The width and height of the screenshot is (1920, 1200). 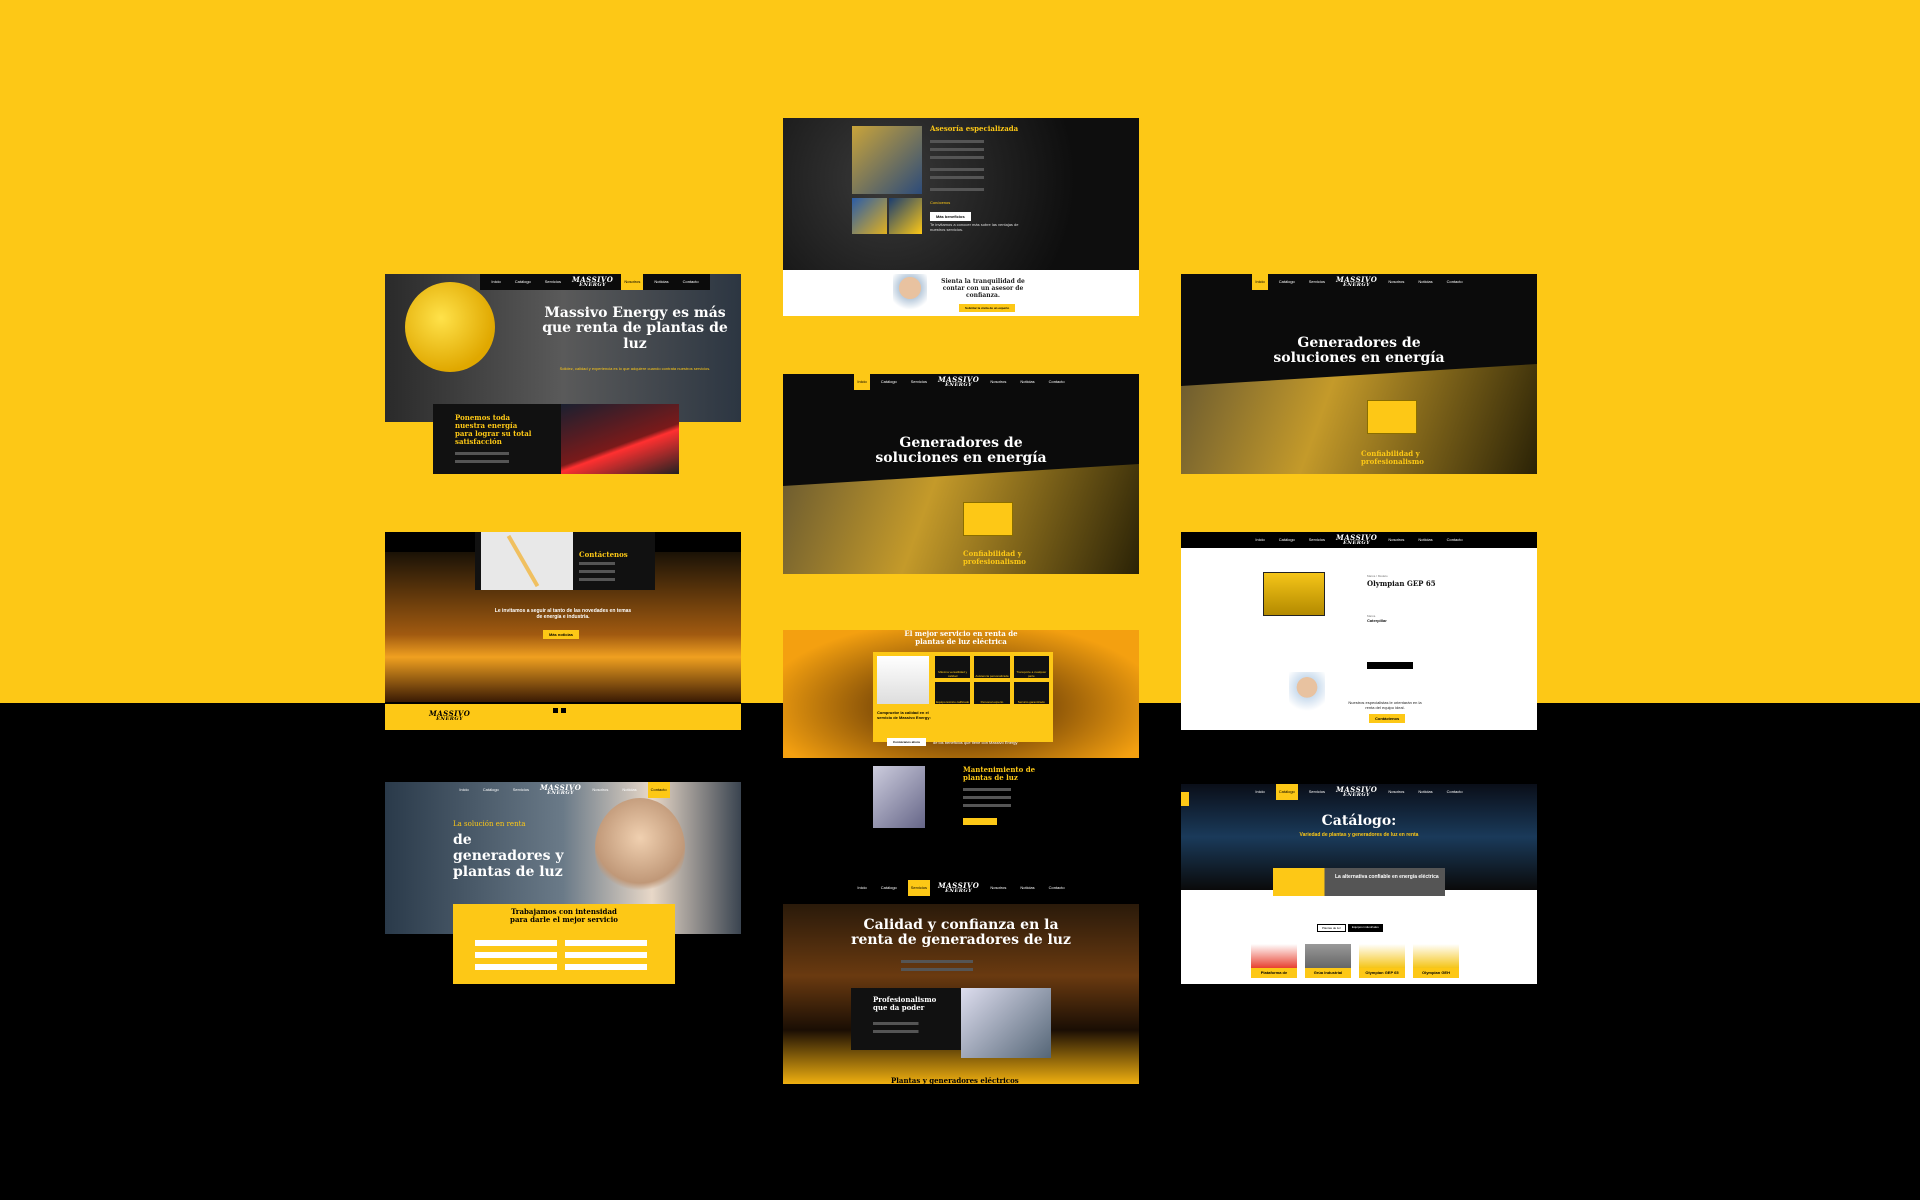 What do you see at coordinates (555, 710) in the screenshot?
I see `facebook-icon` at bounding box center [555, 710].